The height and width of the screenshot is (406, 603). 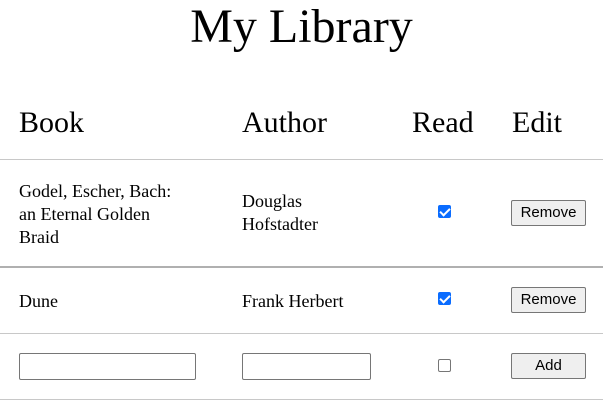 I want to click on author-line: Douglas, so click(x=272, y=201).